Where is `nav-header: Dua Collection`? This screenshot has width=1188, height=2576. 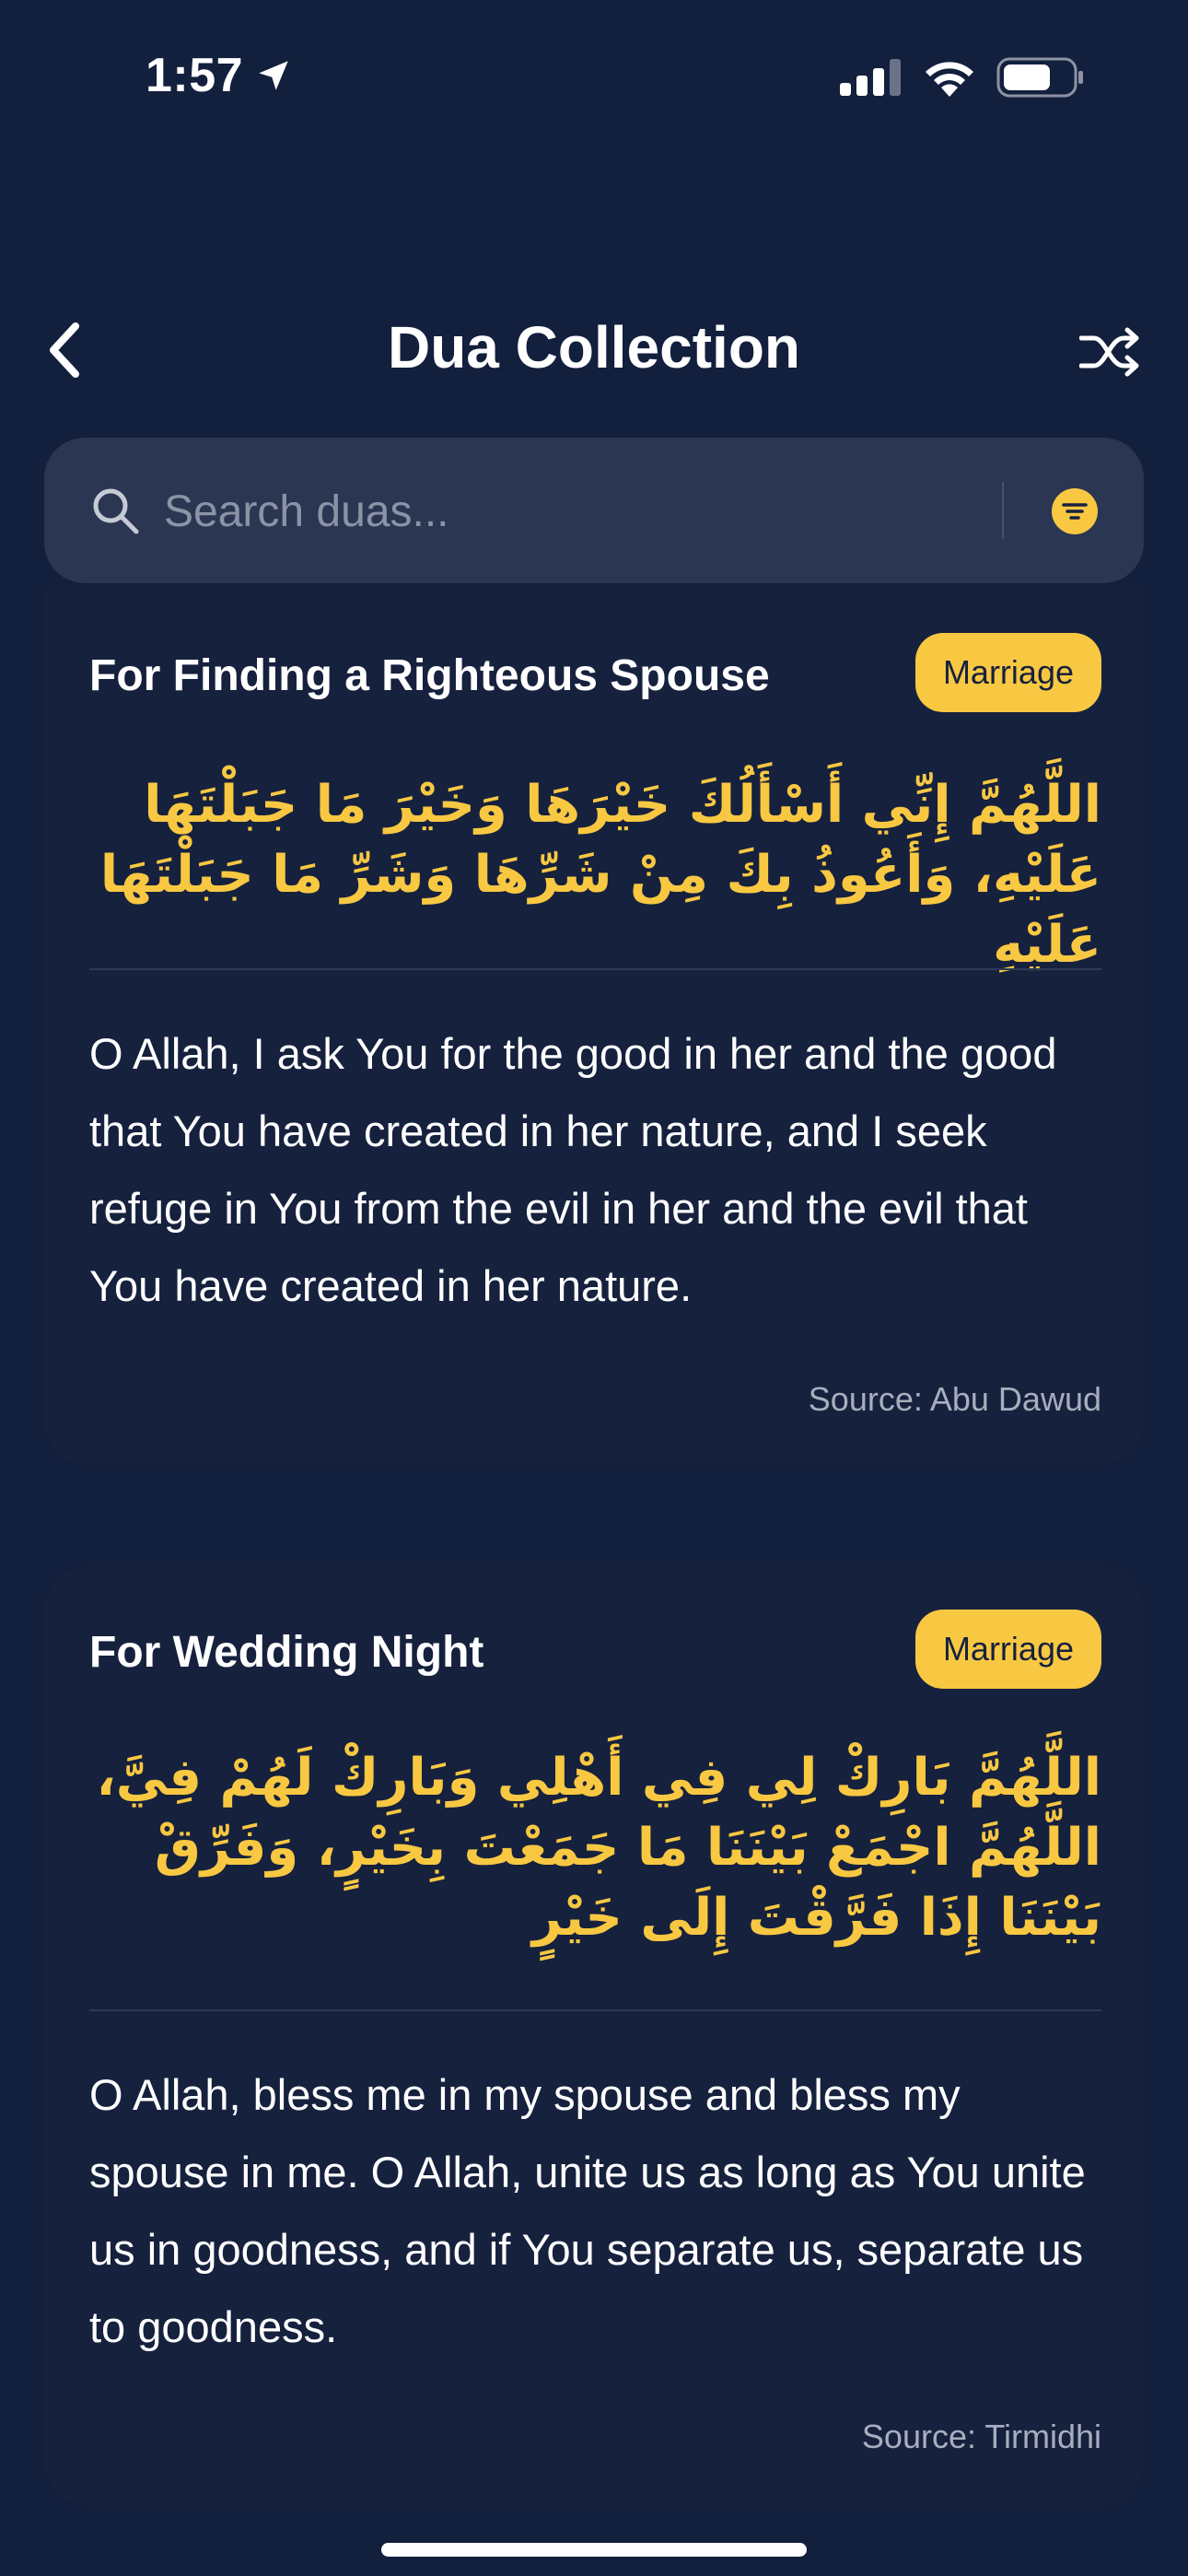 nav-header: Dua Collection is located at coordinates (594, 350).